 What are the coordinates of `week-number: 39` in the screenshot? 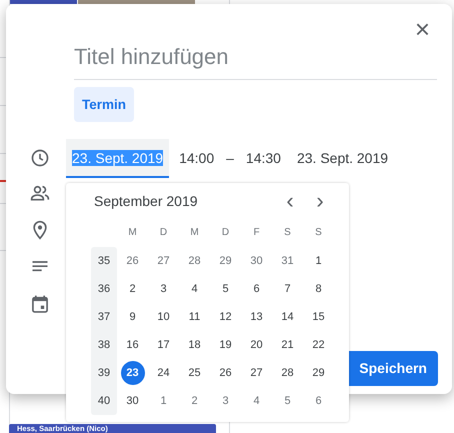 It's located at (104, 373).